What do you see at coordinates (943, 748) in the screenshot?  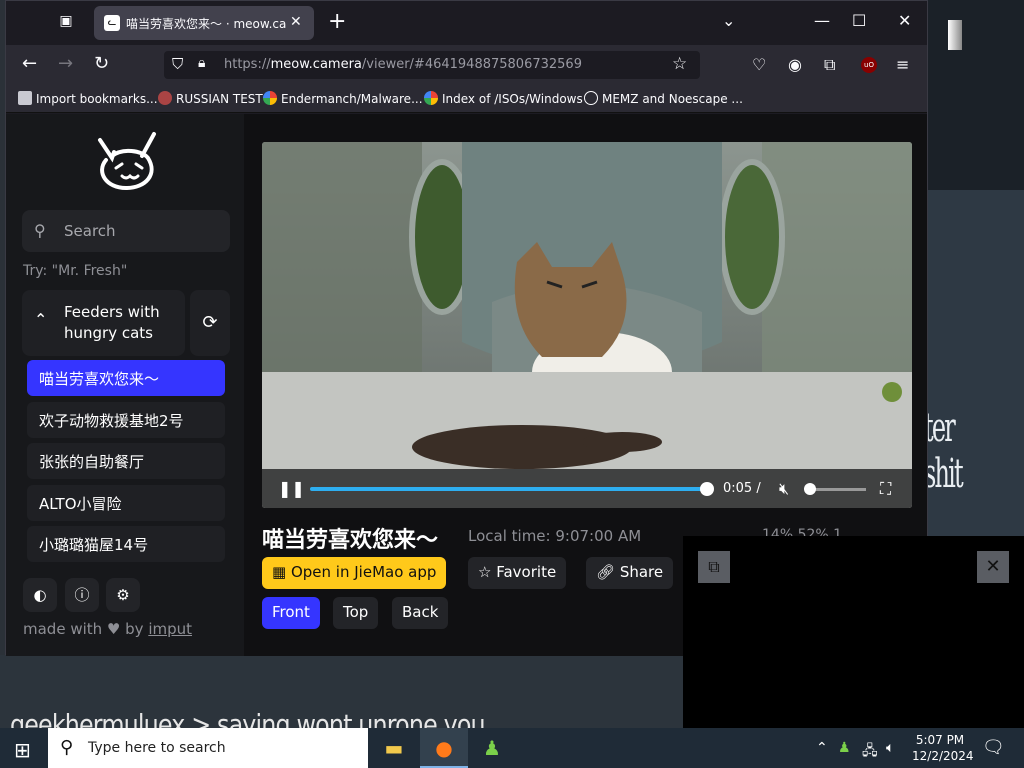 I see `taskbar-clock: 5:07 PM 12/2/2024` at bounding box center [943, 748].